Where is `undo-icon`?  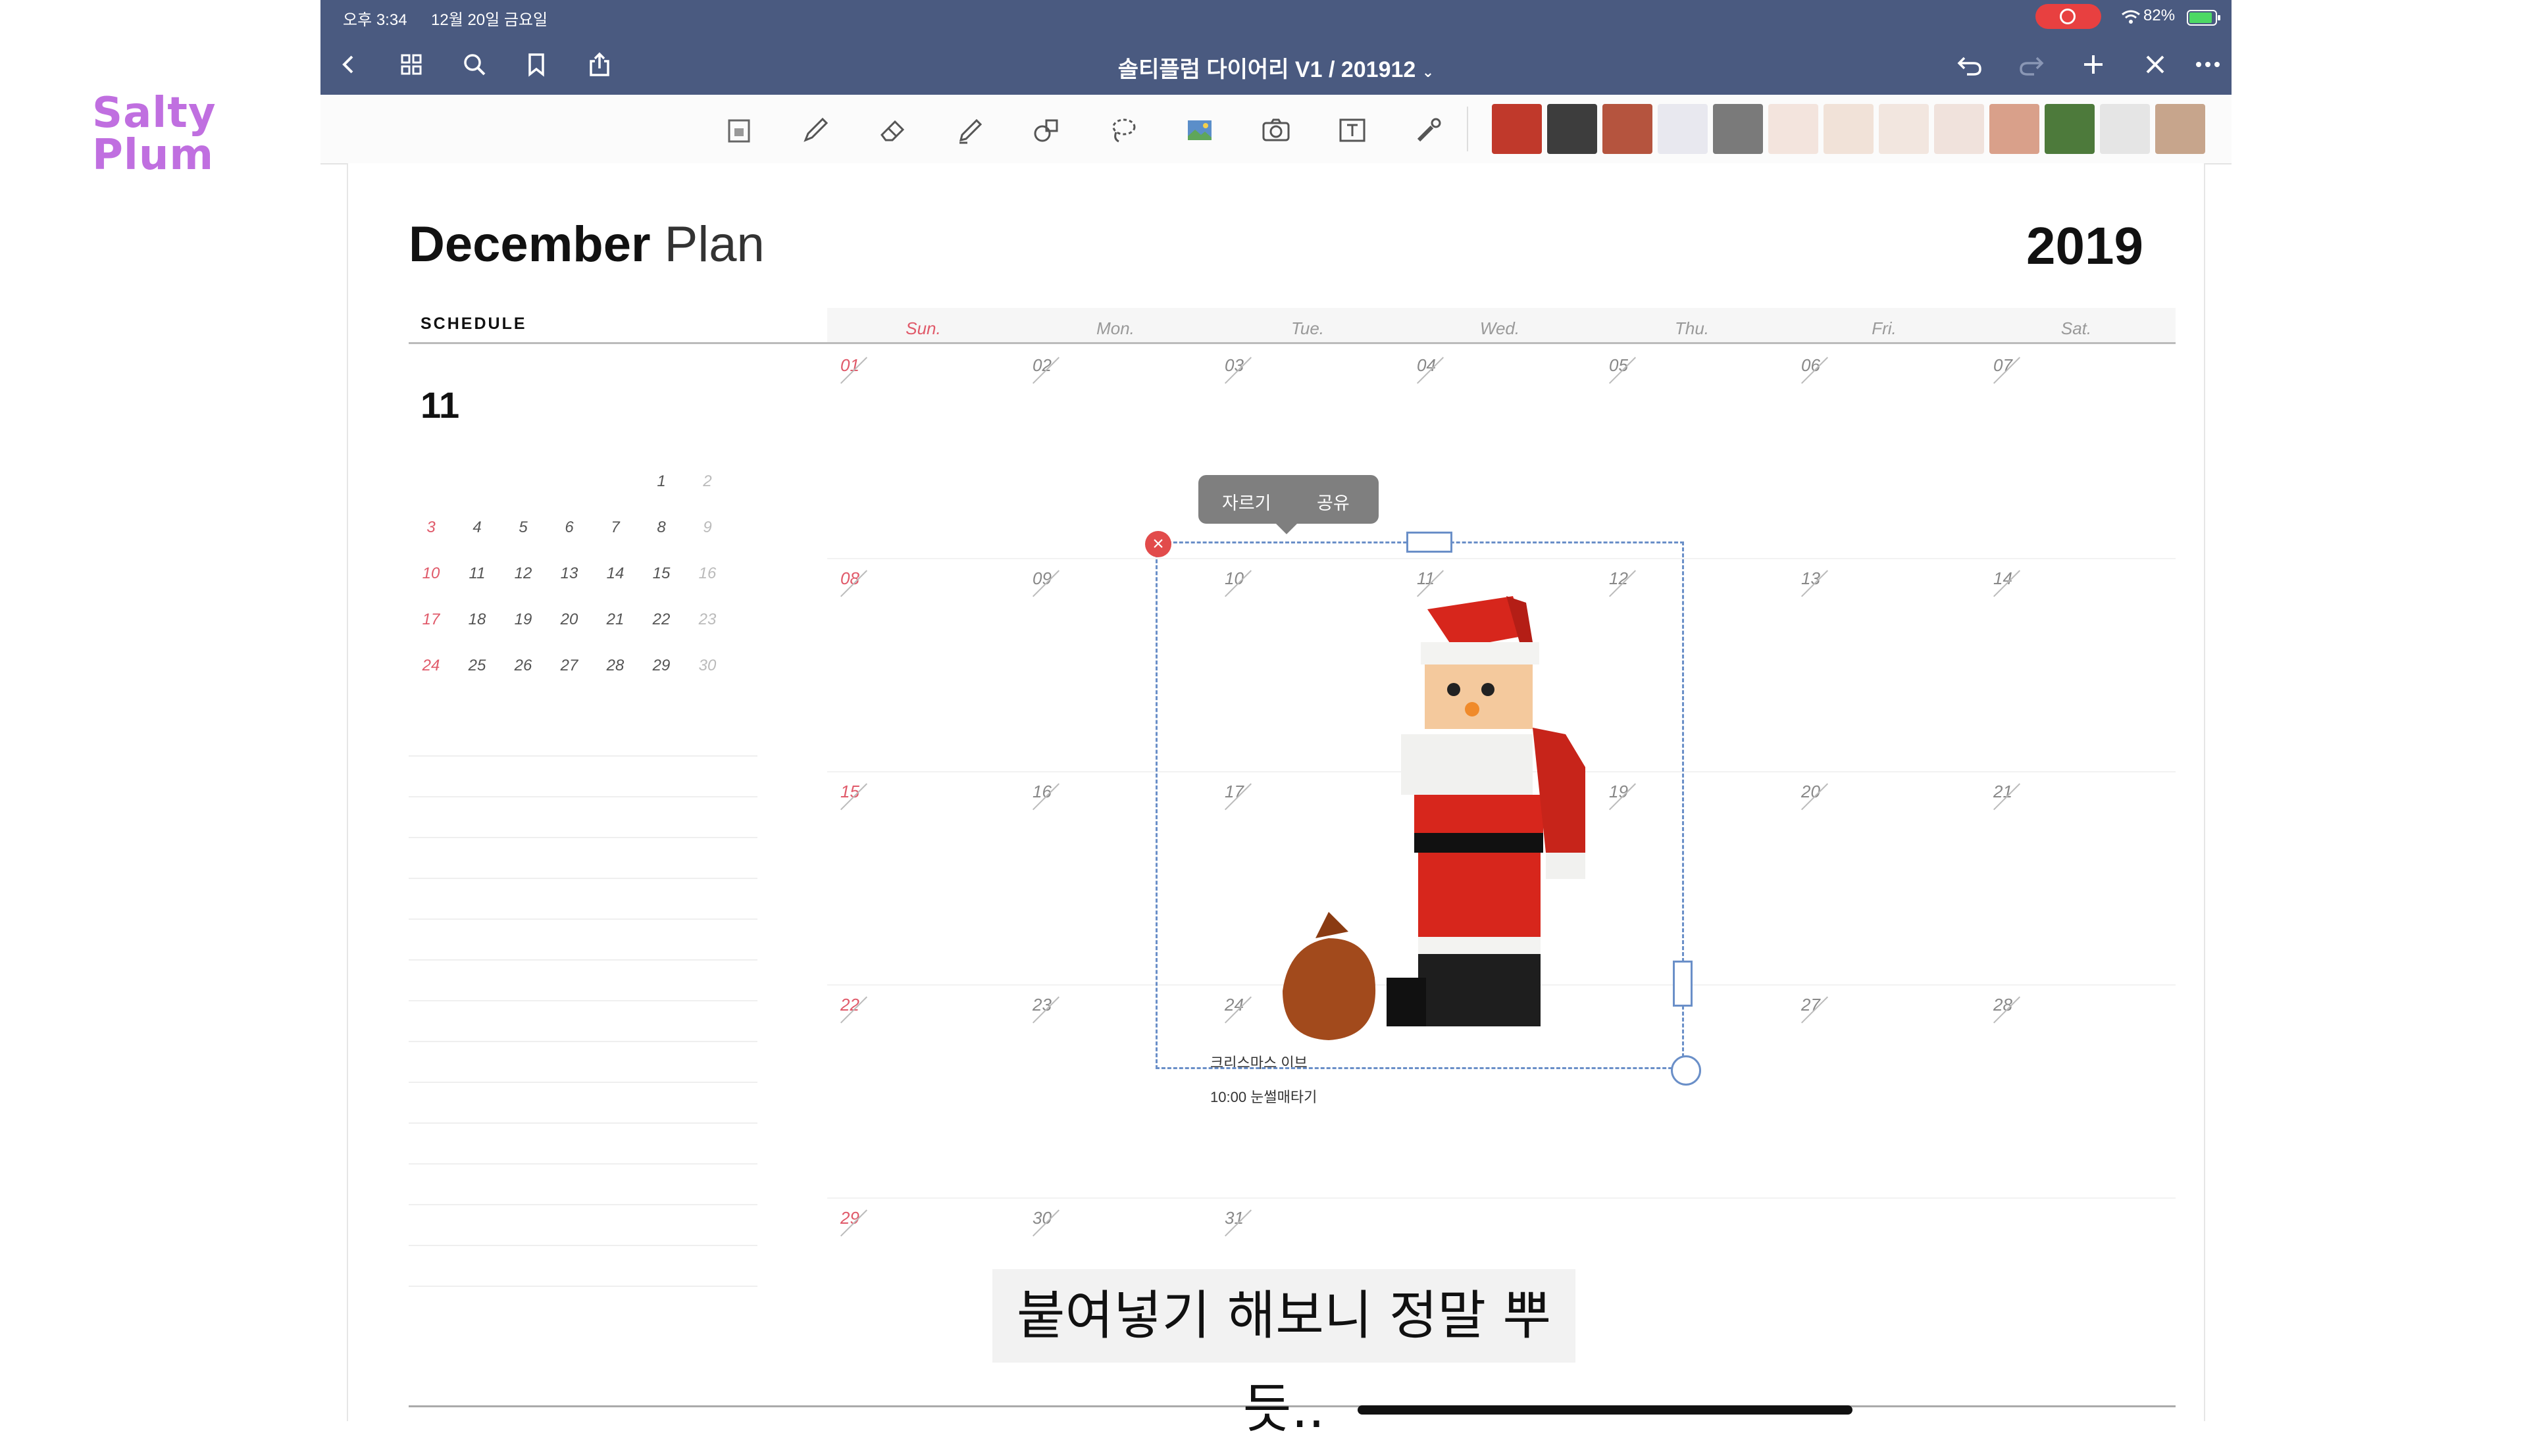 undo-icon is located at coordinates (1969, 64).